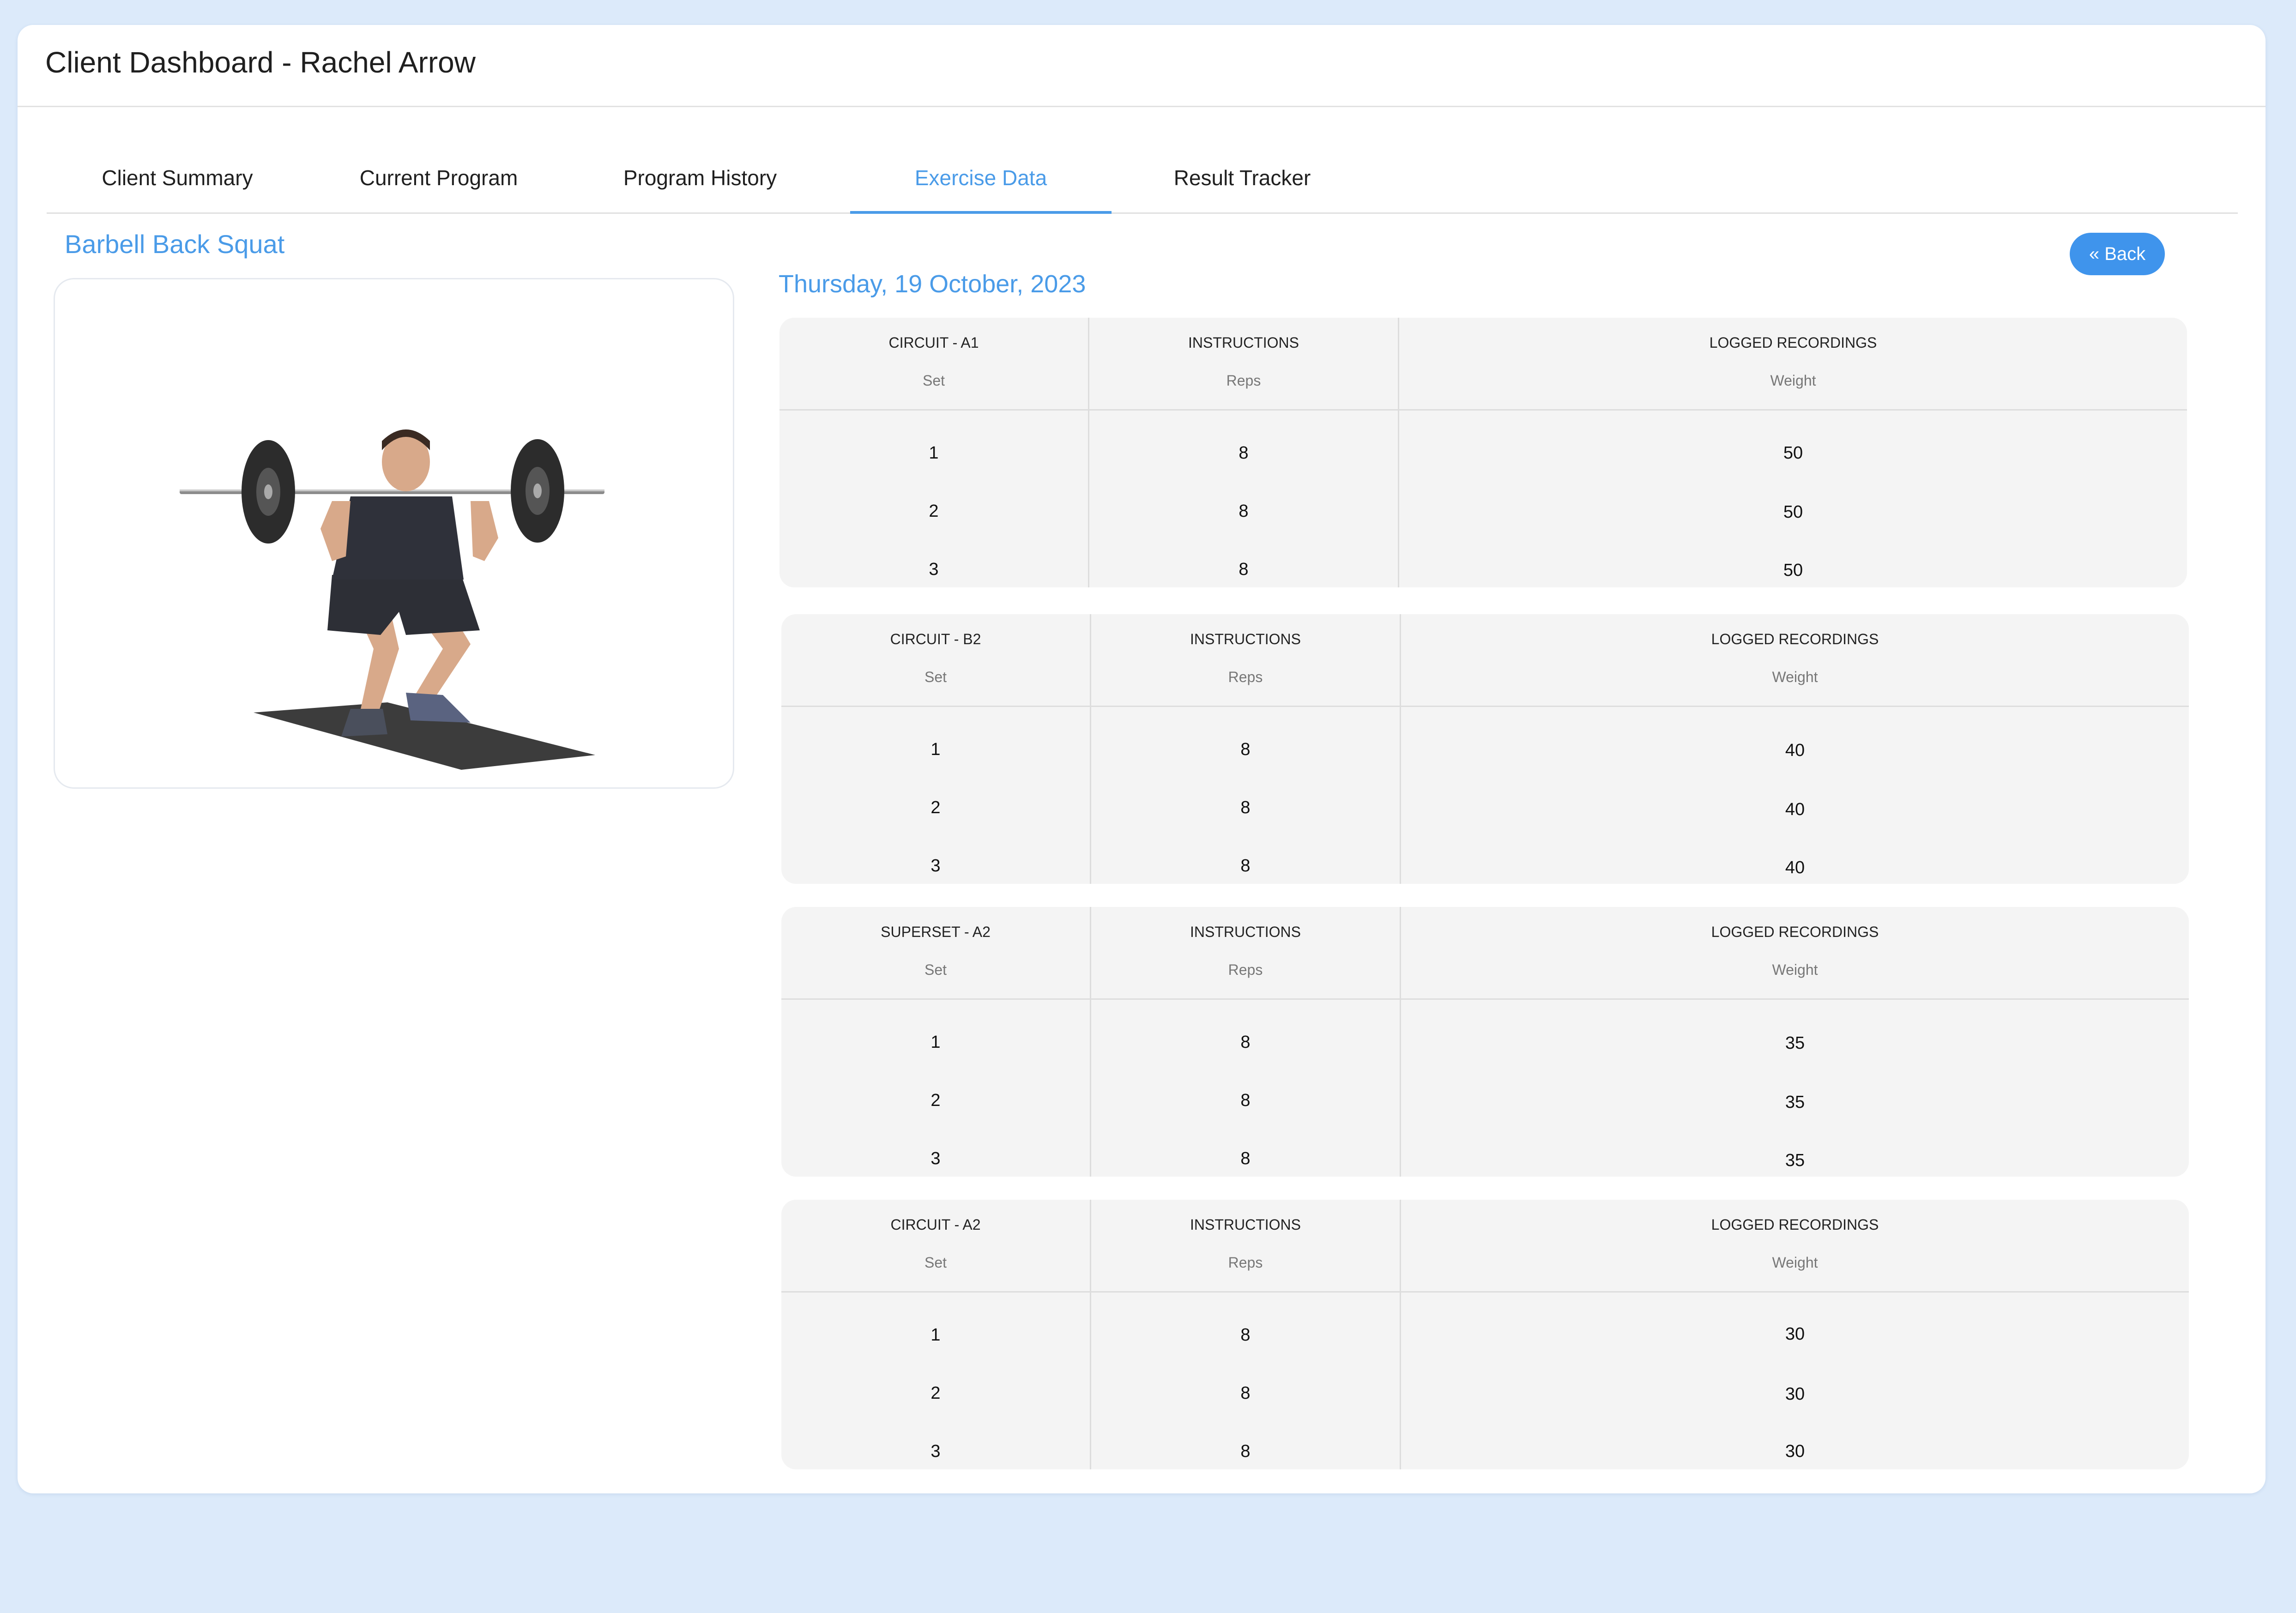 This screenshot has width=2296, height=1613. I want to click on session-date: Thursday, 19 October, 2023, so click(932, 284).